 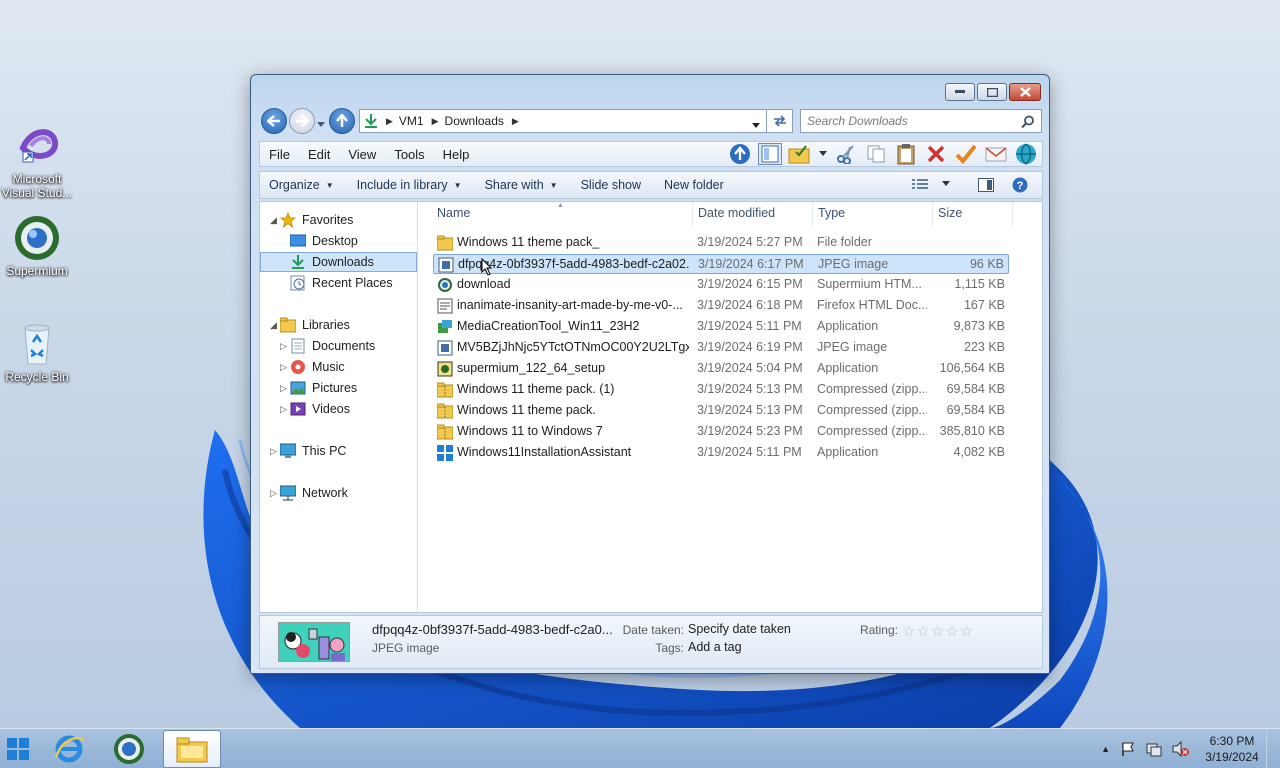 What do you see at coordinates (874, 216) in the screenshot?
I see `column-header-type: Type` at bounding box center [874, 216].